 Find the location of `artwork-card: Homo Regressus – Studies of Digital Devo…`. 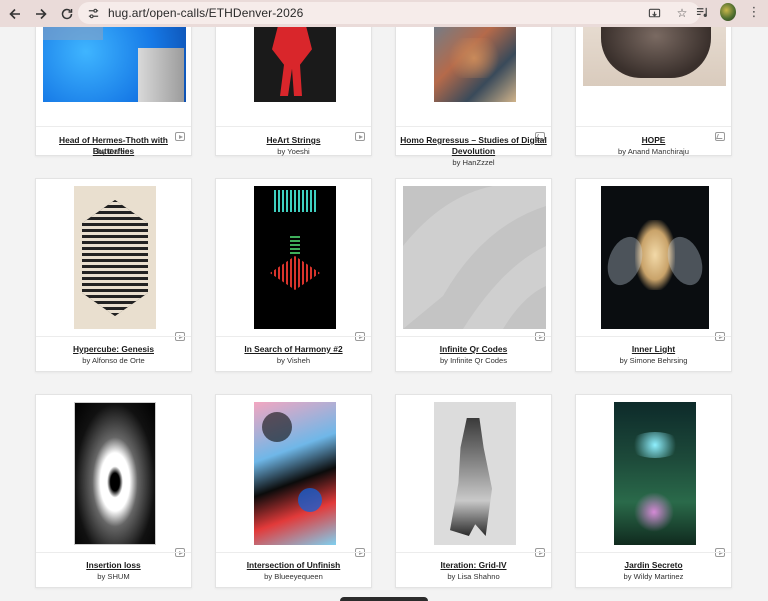

artwork-card: Homo Regressus – Studies of Digital Devo… is located at coordinates (473, 97).